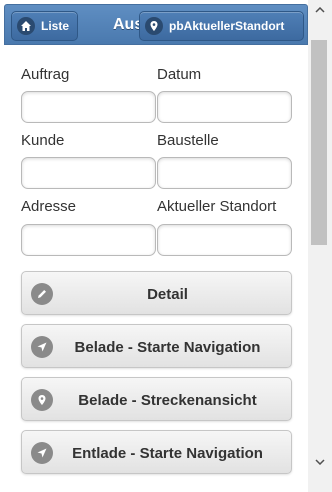 This screenshot has height=492, width=332. What do you see at coordinates (224, 240) in the screenshot?
I see `aktueller-standort-field` at bounding box center [224, 240].